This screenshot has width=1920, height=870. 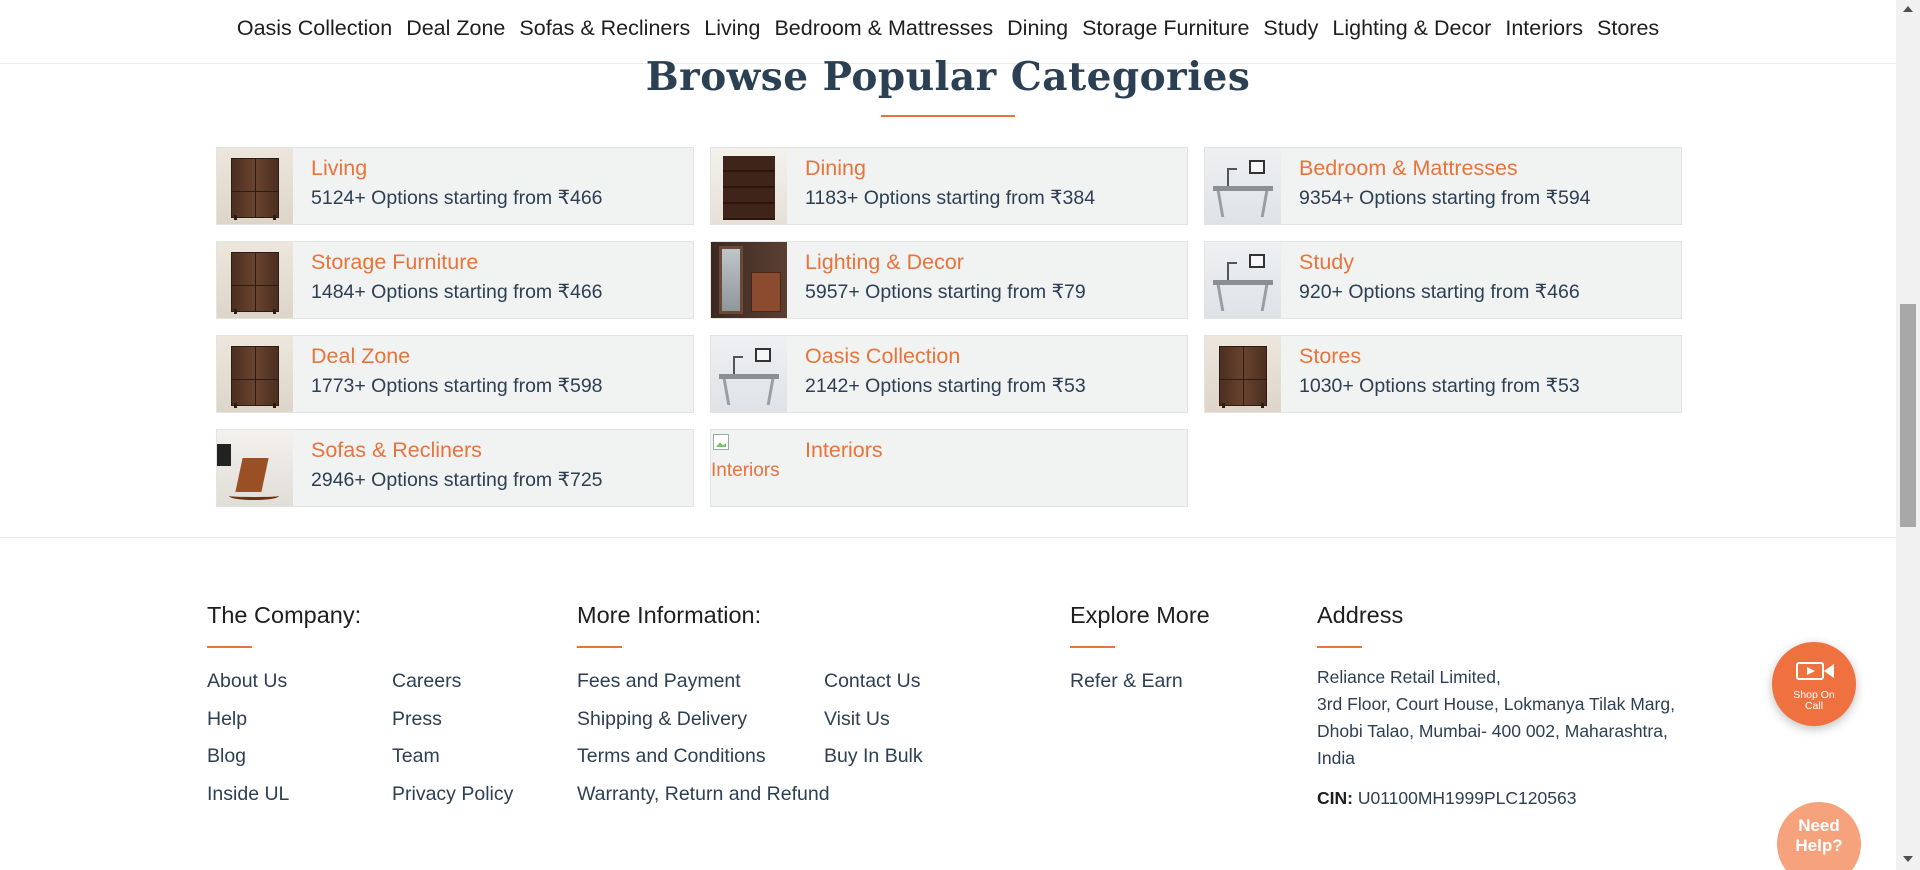 What do you see at coordinates (457, 262) in the screenshot?
I see `category-name-link: Storage Furniture` at bounding box center [457, 262].